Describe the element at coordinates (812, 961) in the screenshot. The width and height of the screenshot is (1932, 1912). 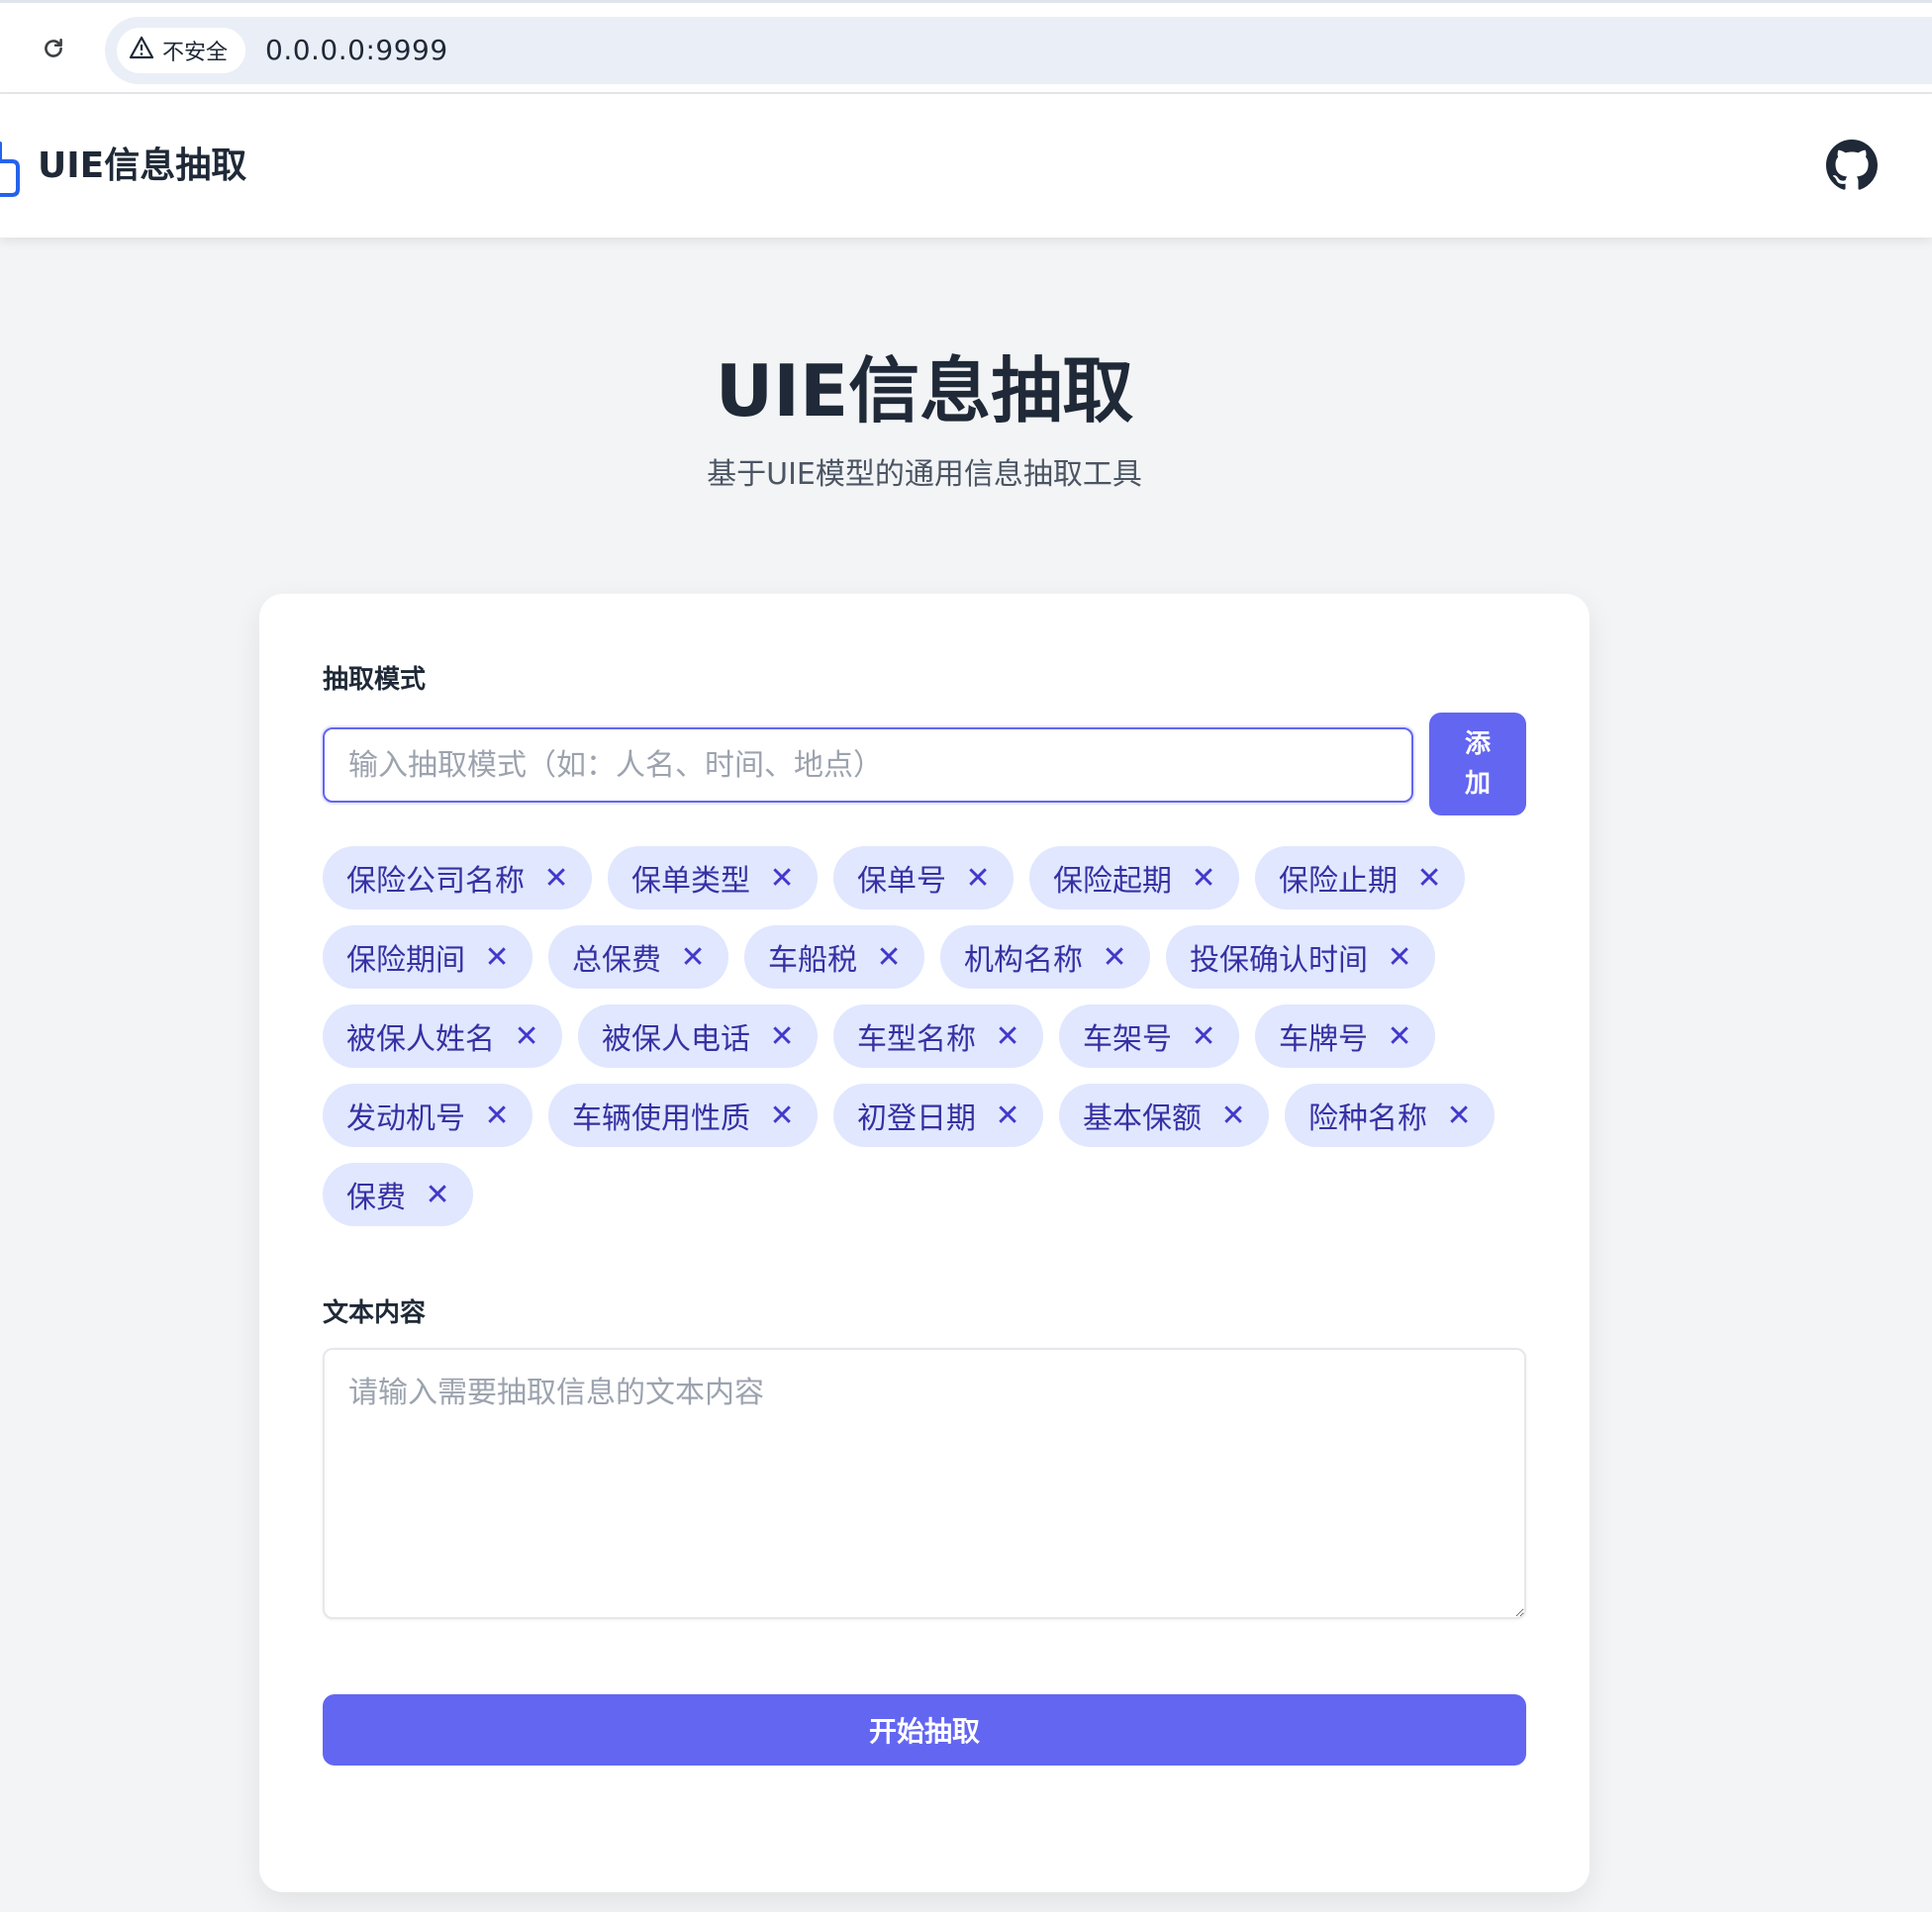
I see `schema-tag-label: 车船税` at that location.